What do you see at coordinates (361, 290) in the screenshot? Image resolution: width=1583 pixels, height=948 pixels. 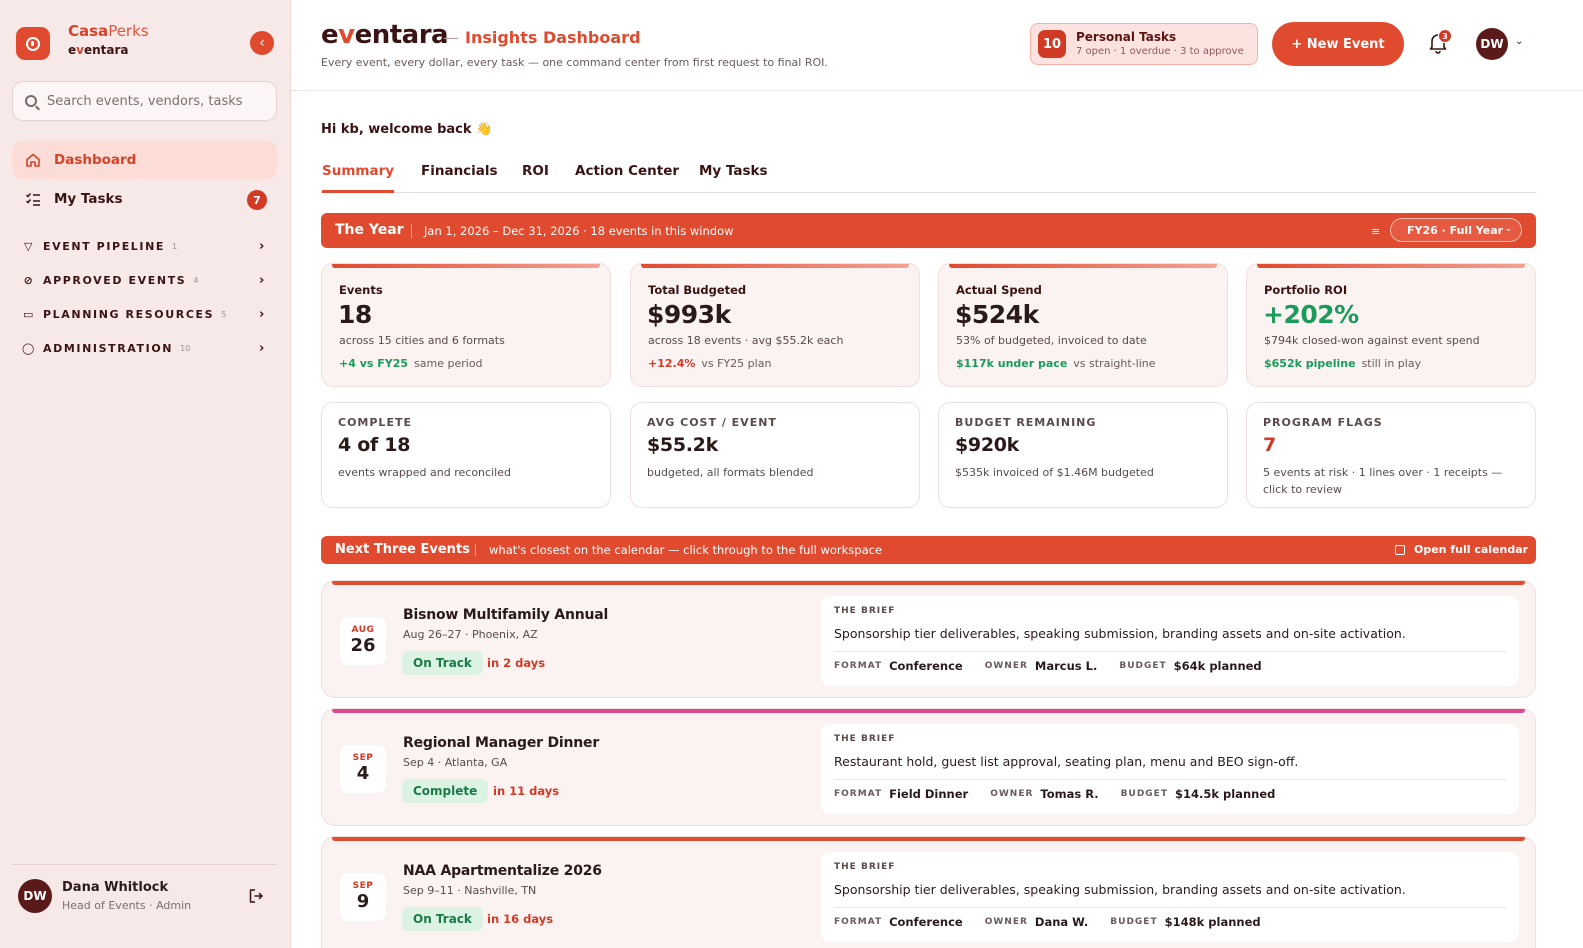 I see `kpi-label: Events` at bounding box center [361, 290].